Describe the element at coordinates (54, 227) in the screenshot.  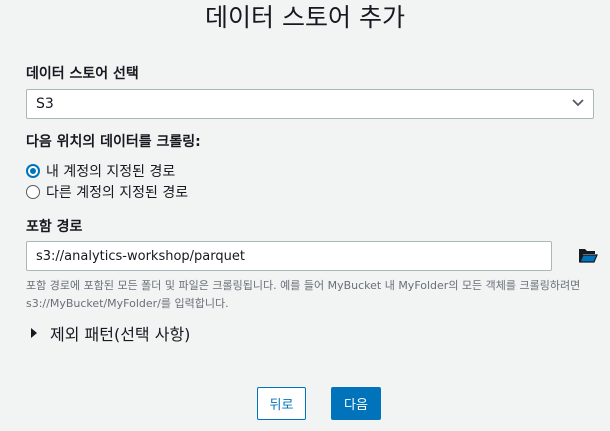
I see `include-path-label: 포함 경로` at that location.